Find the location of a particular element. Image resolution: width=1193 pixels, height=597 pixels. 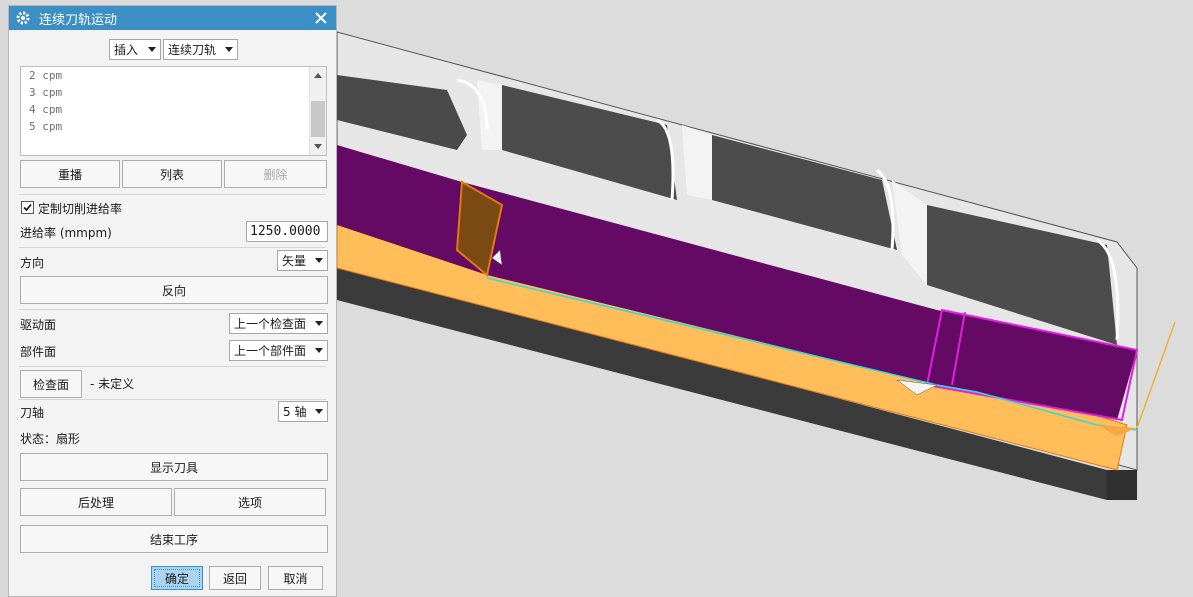

part-surface-combo: 上一个部件面 is located at coordinates (278, 350).